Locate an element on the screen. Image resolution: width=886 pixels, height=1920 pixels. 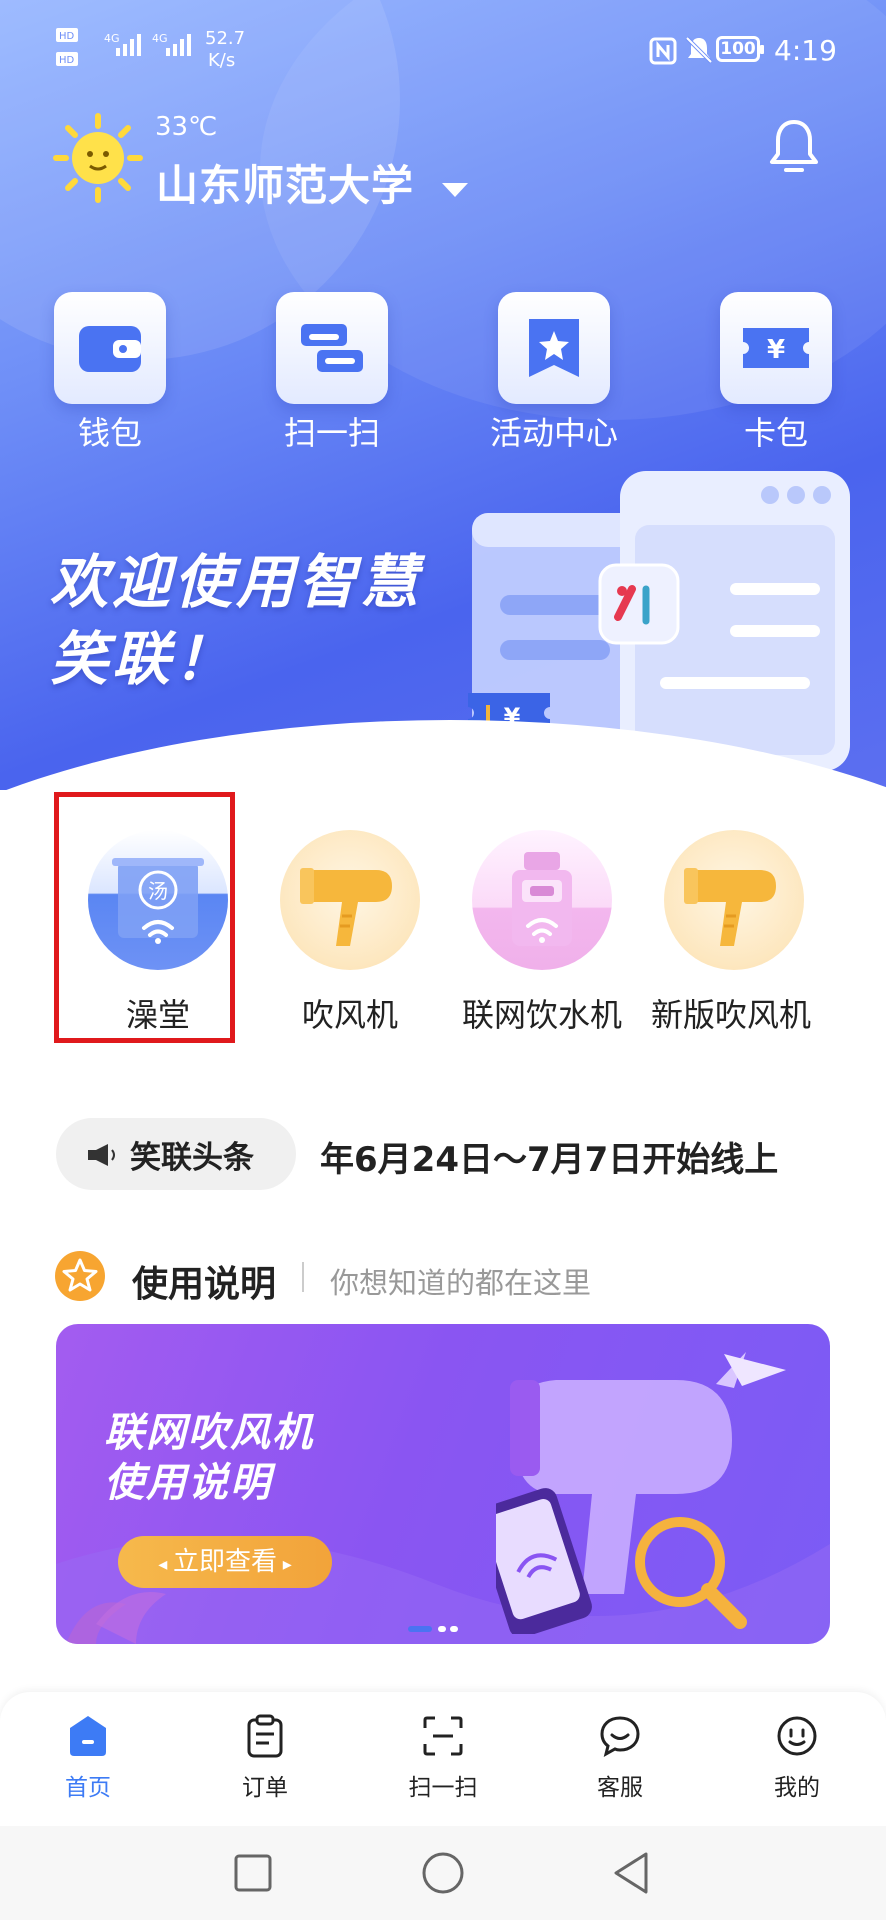
tab-orders-label: 订单 is located at coordinates (265, 1788).